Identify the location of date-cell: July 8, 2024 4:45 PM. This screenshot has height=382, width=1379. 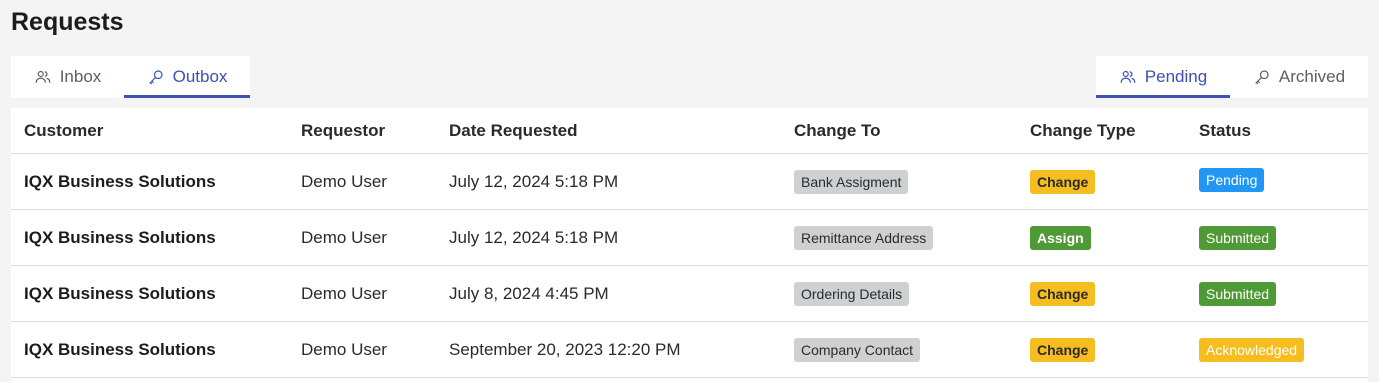
(608, 293).